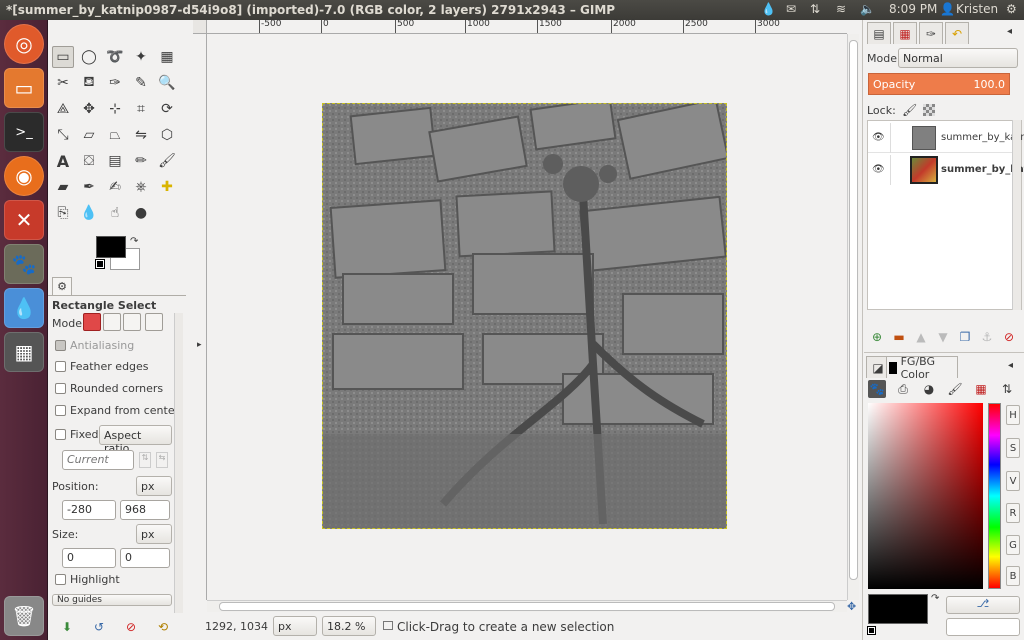  I want to click on mode-add-button, so click(112, 322).